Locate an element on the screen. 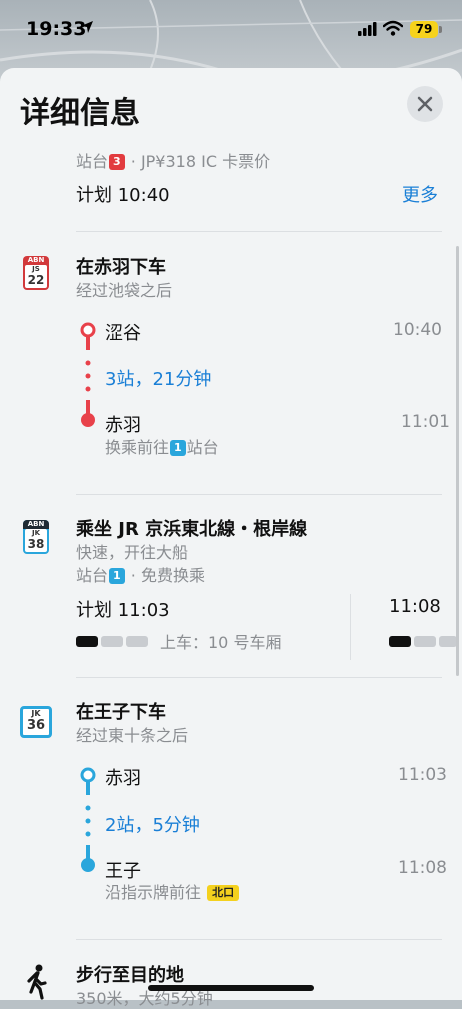  station-badge-jk36: JK 36 is located at coordinates (36, 722).